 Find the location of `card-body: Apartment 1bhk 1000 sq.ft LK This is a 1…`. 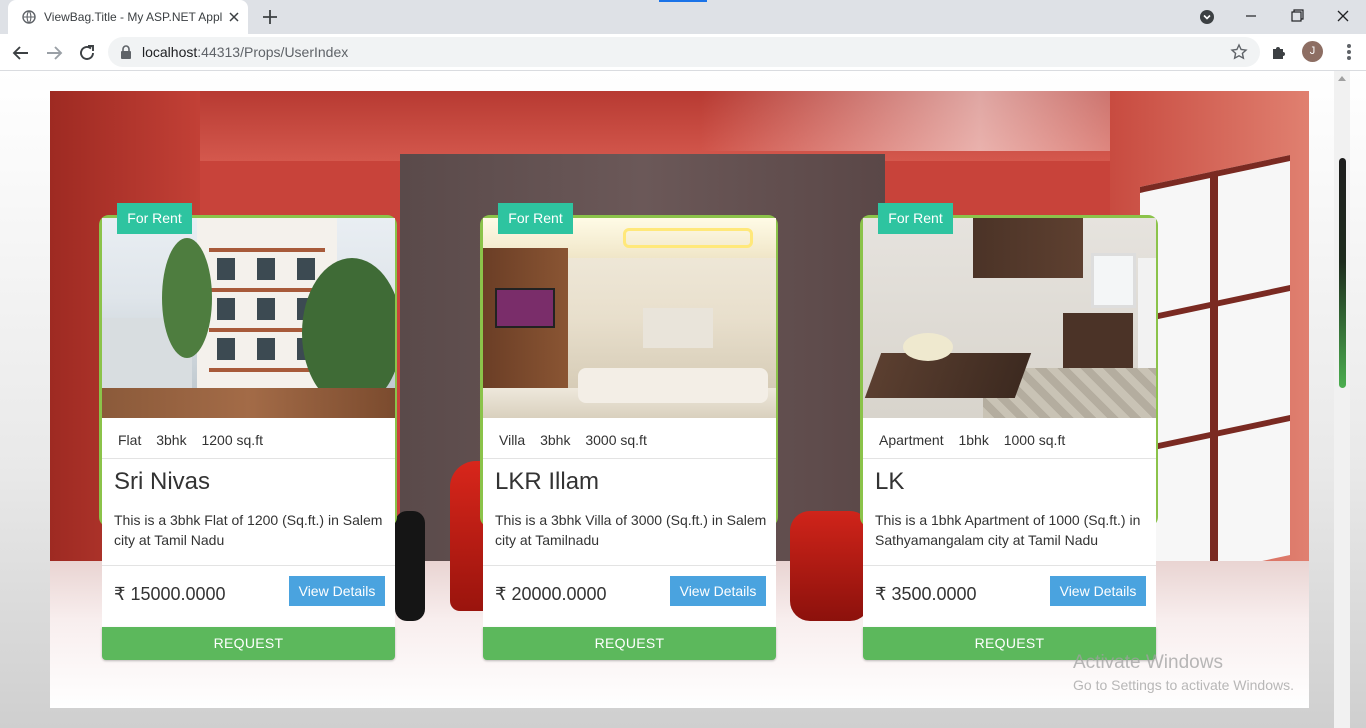

card-body: Apartment 1bhk 1000 sq.ft LK This is a 1… is located at coordinates (1009, 528).